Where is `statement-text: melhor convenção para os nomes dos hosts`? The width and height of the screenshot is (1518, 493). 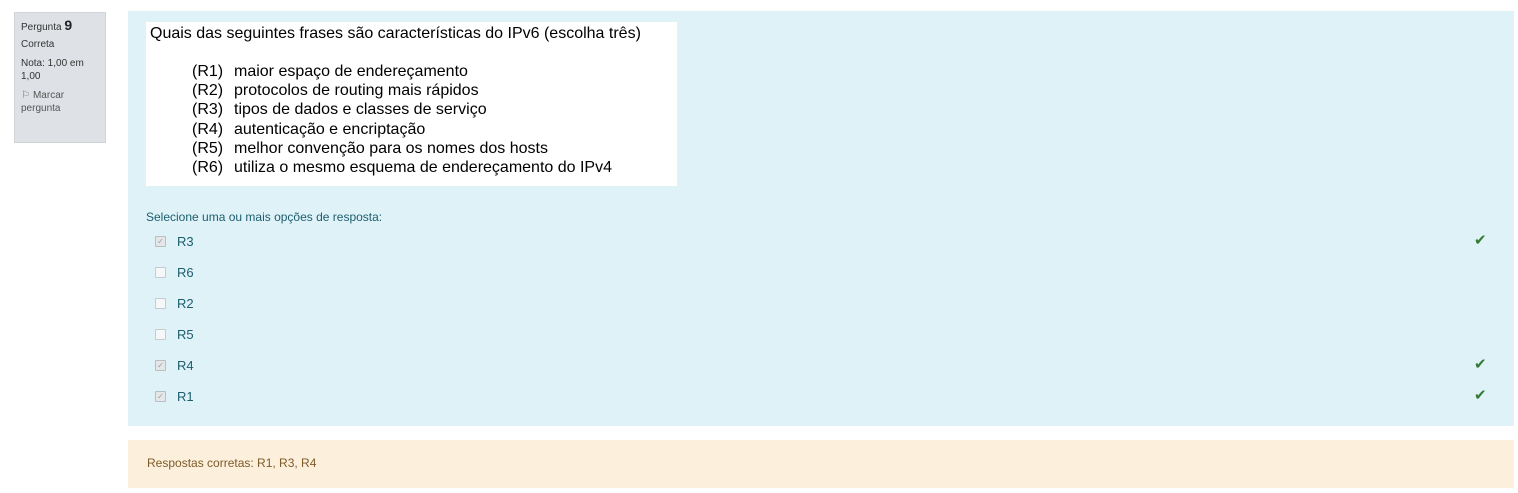 statement-text: melhor convenção para os nomes dos hosts is located at coordinates (391, 148).